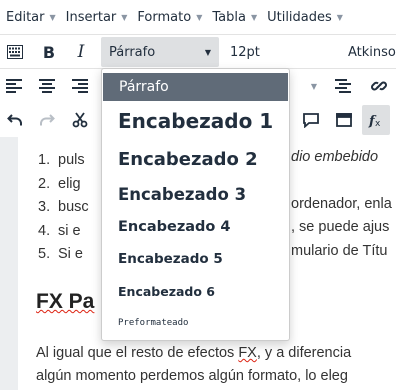  What do you see at coordinates (378, 123) in the screenshot?
I see `svg-text: x` at bounding box center [378, 123].